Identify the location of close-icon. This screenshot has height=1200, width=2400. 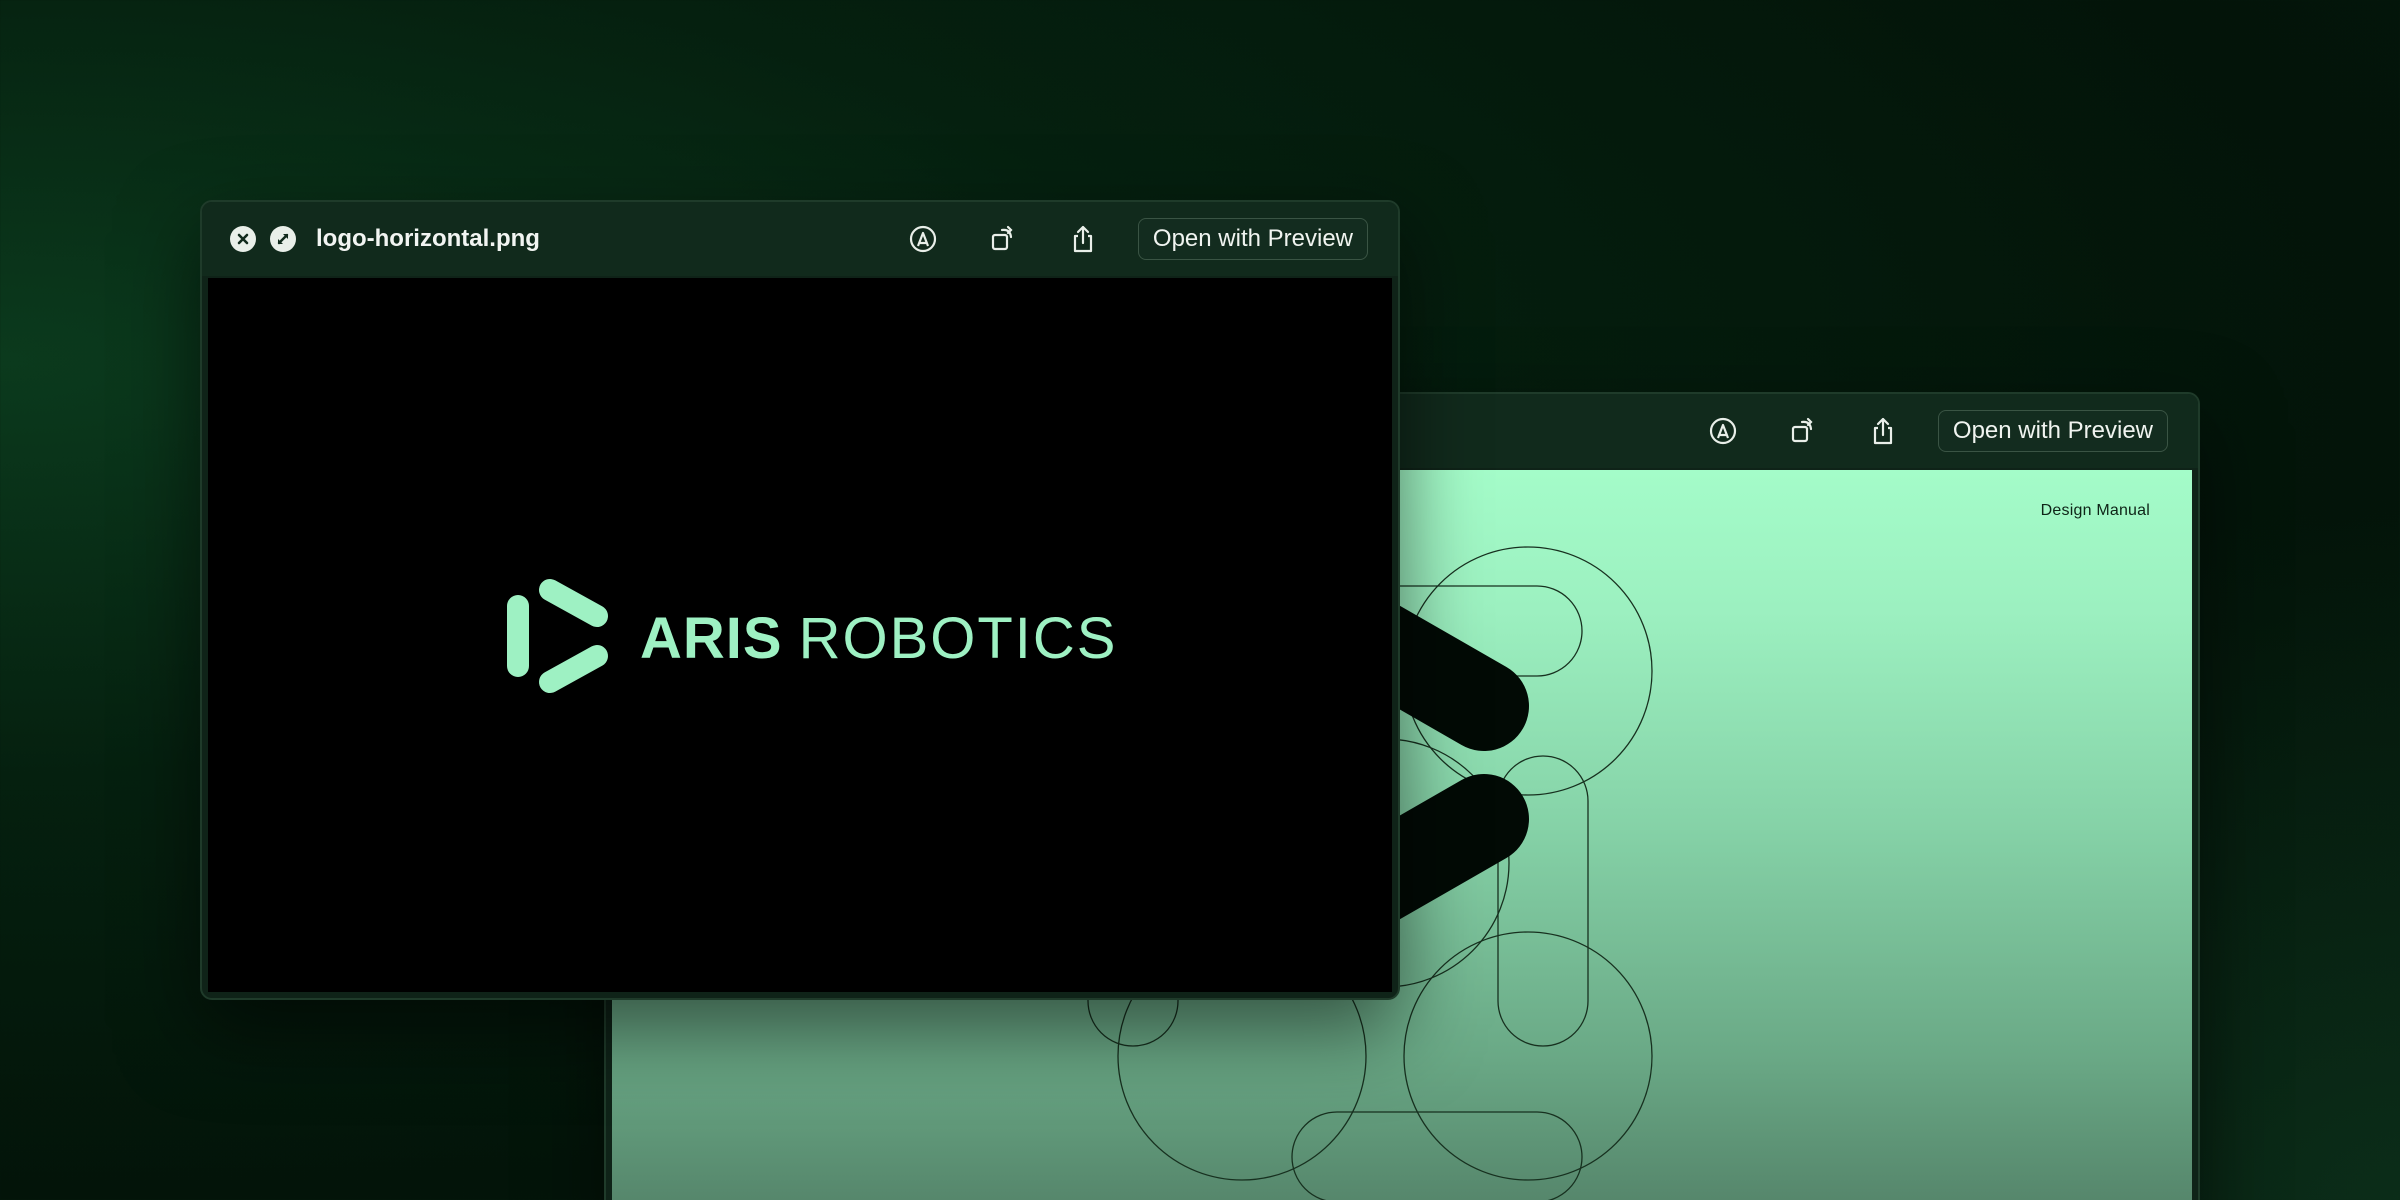
(243, 239).